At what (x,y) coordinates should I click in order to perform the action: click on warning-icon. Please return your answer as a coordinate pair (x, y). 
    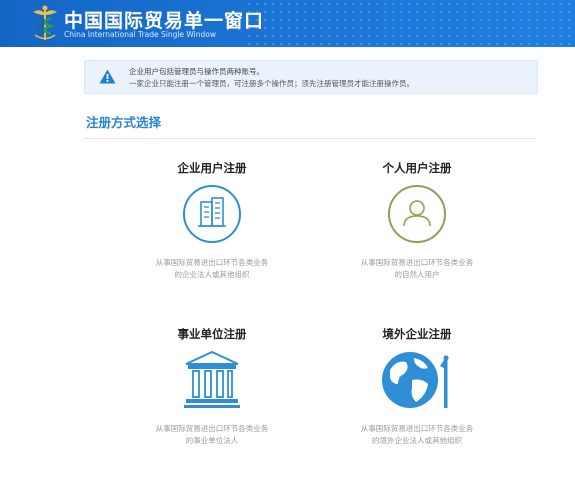
    Looking at the image, I should click on (107, 76).